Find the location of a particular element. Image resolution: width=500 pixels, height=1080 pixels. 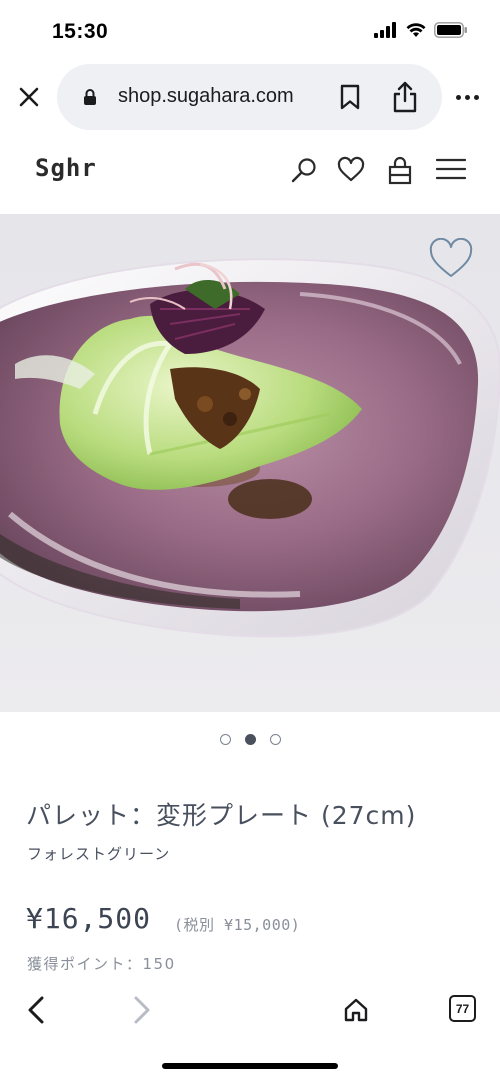

browser-address-bar: shop.sugahara.com is located at coordinates (250, 97).